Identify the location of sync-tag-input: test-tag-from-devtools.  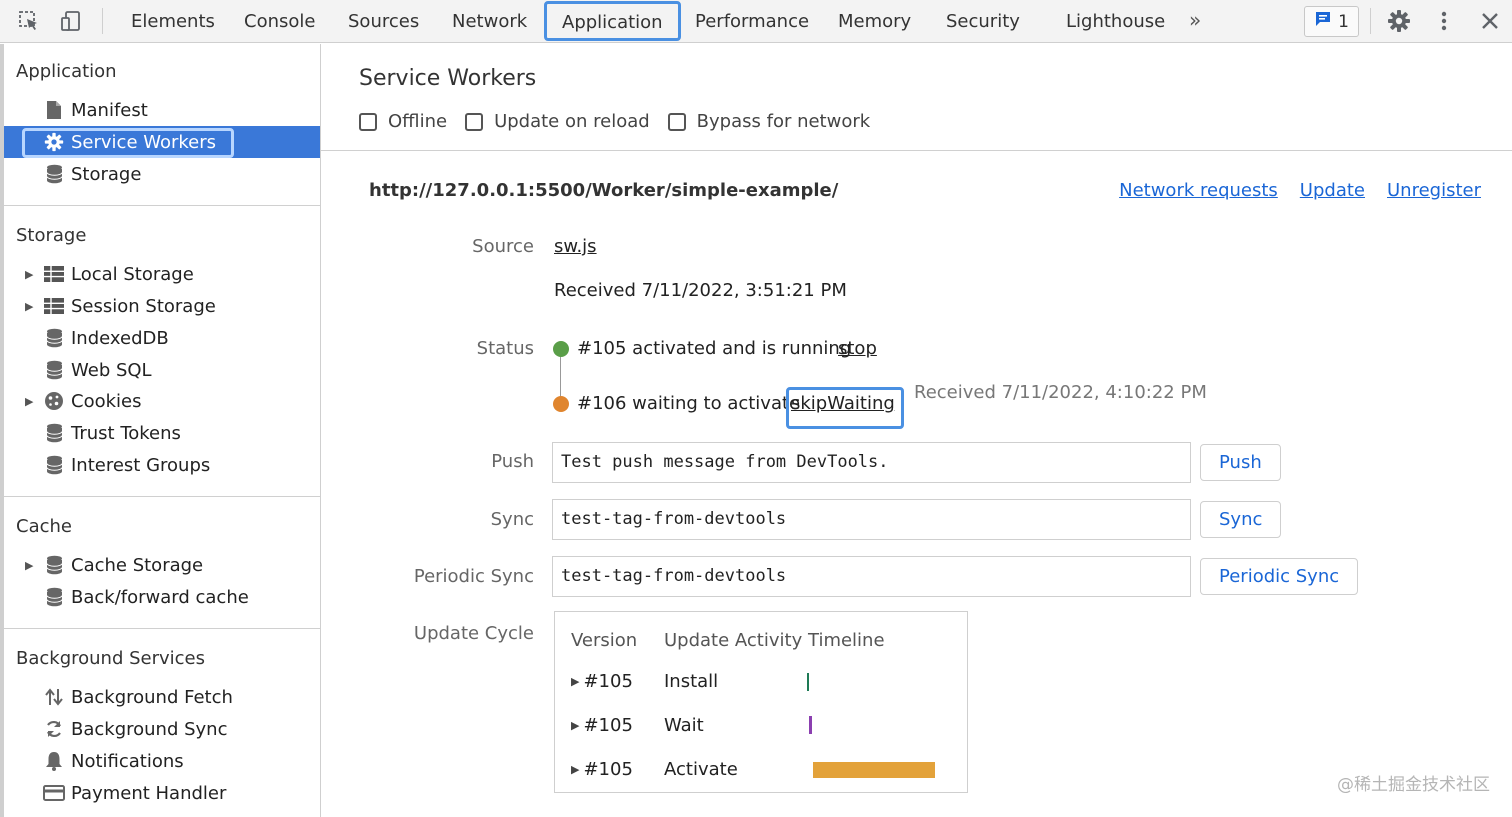
(871, 519).